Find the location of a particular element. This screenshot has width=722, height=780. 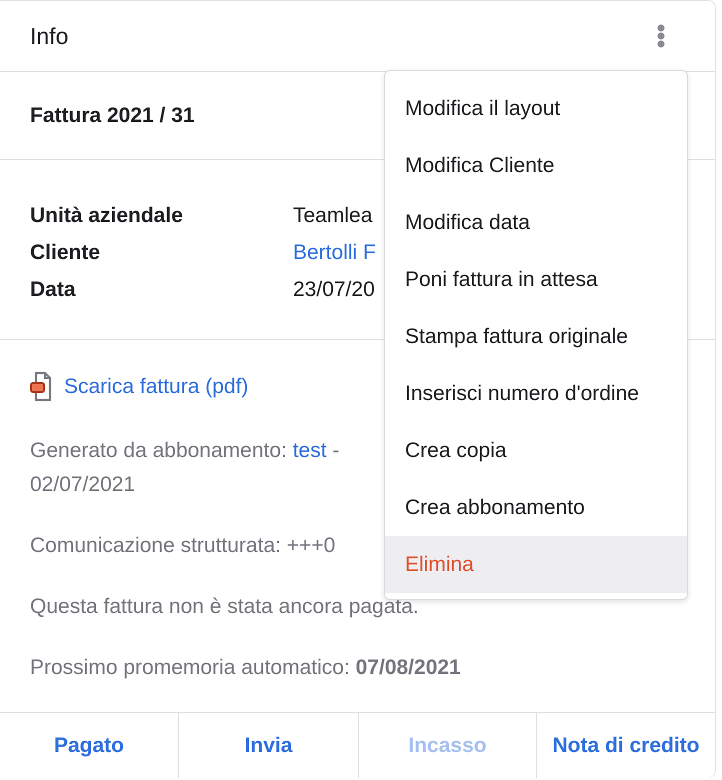

note-text: Comunicazione strutturata: +++0 is located at coordinates (183, 546).